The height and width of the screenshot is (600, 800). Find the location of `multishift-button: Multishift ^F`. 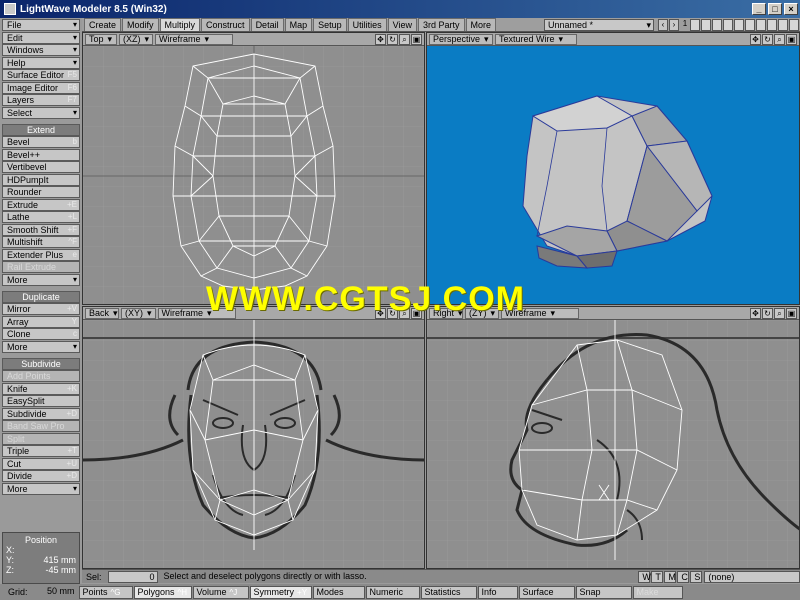

multishift-button: Multishift ^F is located at coordinates (41, 242).